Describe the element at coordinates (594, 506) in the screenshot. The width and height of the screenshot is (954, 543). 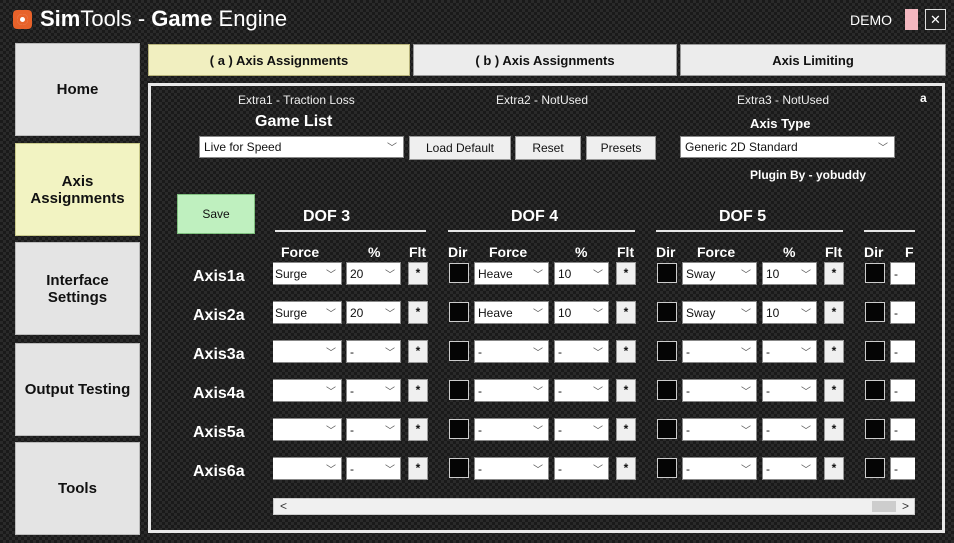
I see `horizontal-scrollbar: < >` at that location.